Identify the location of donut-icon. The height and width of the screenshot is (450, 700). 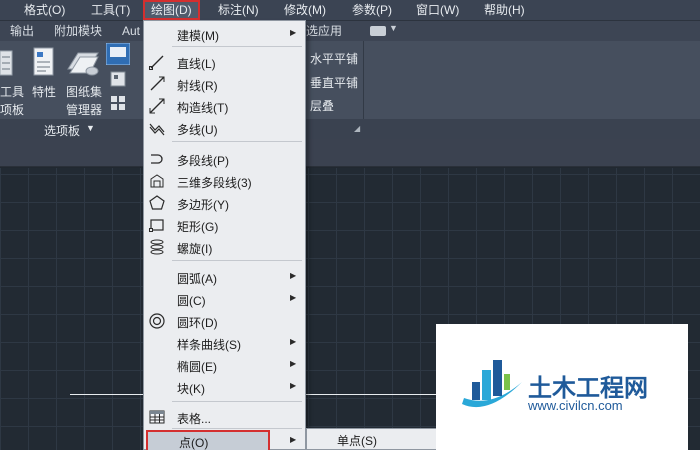
(157, 321).